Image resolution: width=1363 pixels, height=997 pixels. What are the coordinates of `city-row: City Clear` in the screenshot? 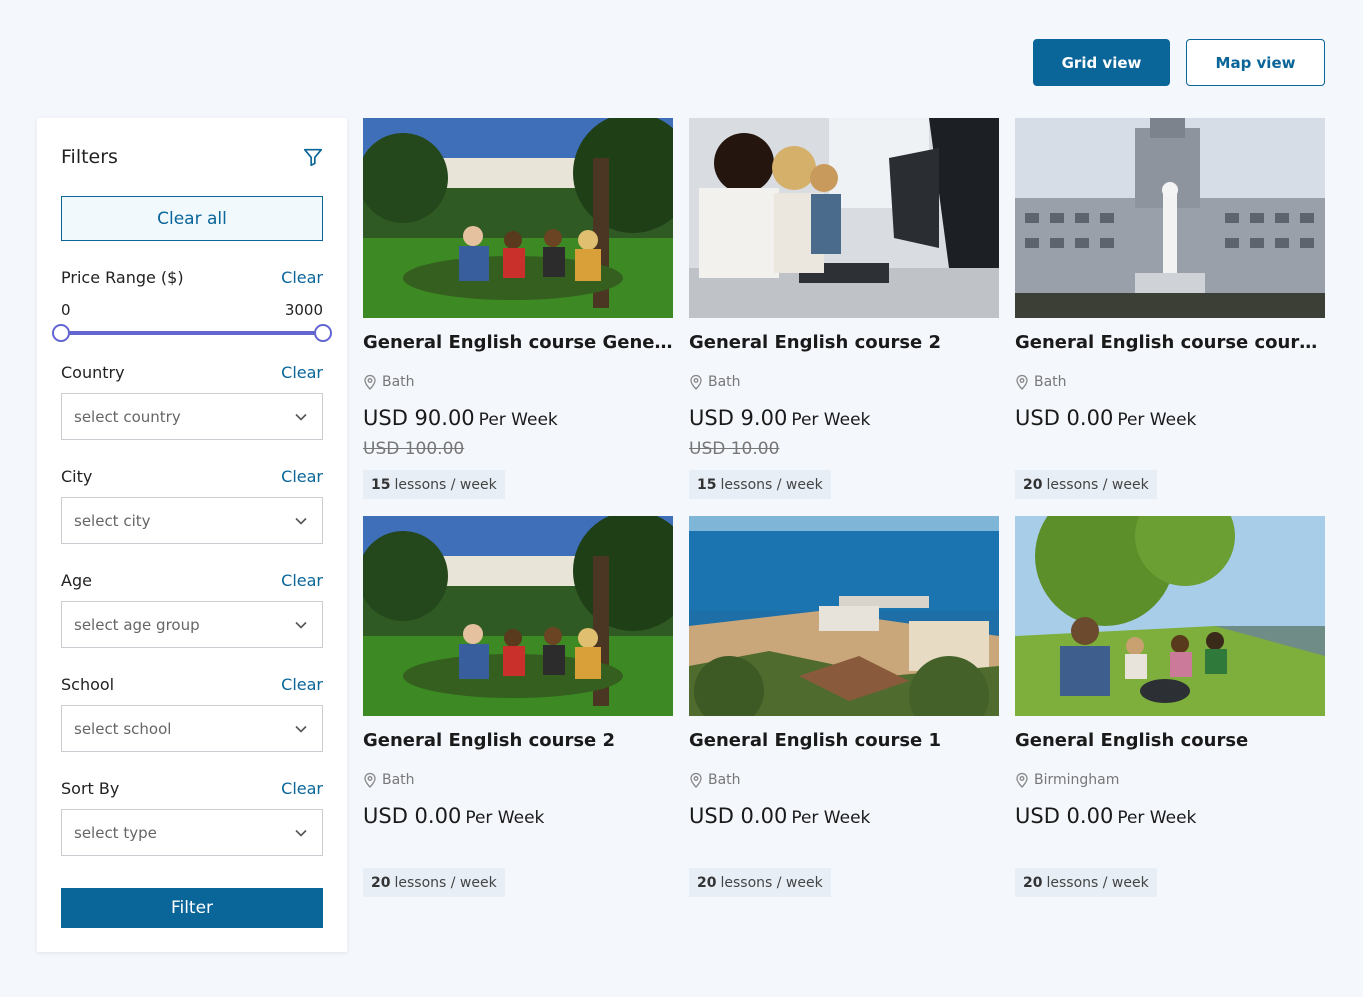 It's located at (192, 476).